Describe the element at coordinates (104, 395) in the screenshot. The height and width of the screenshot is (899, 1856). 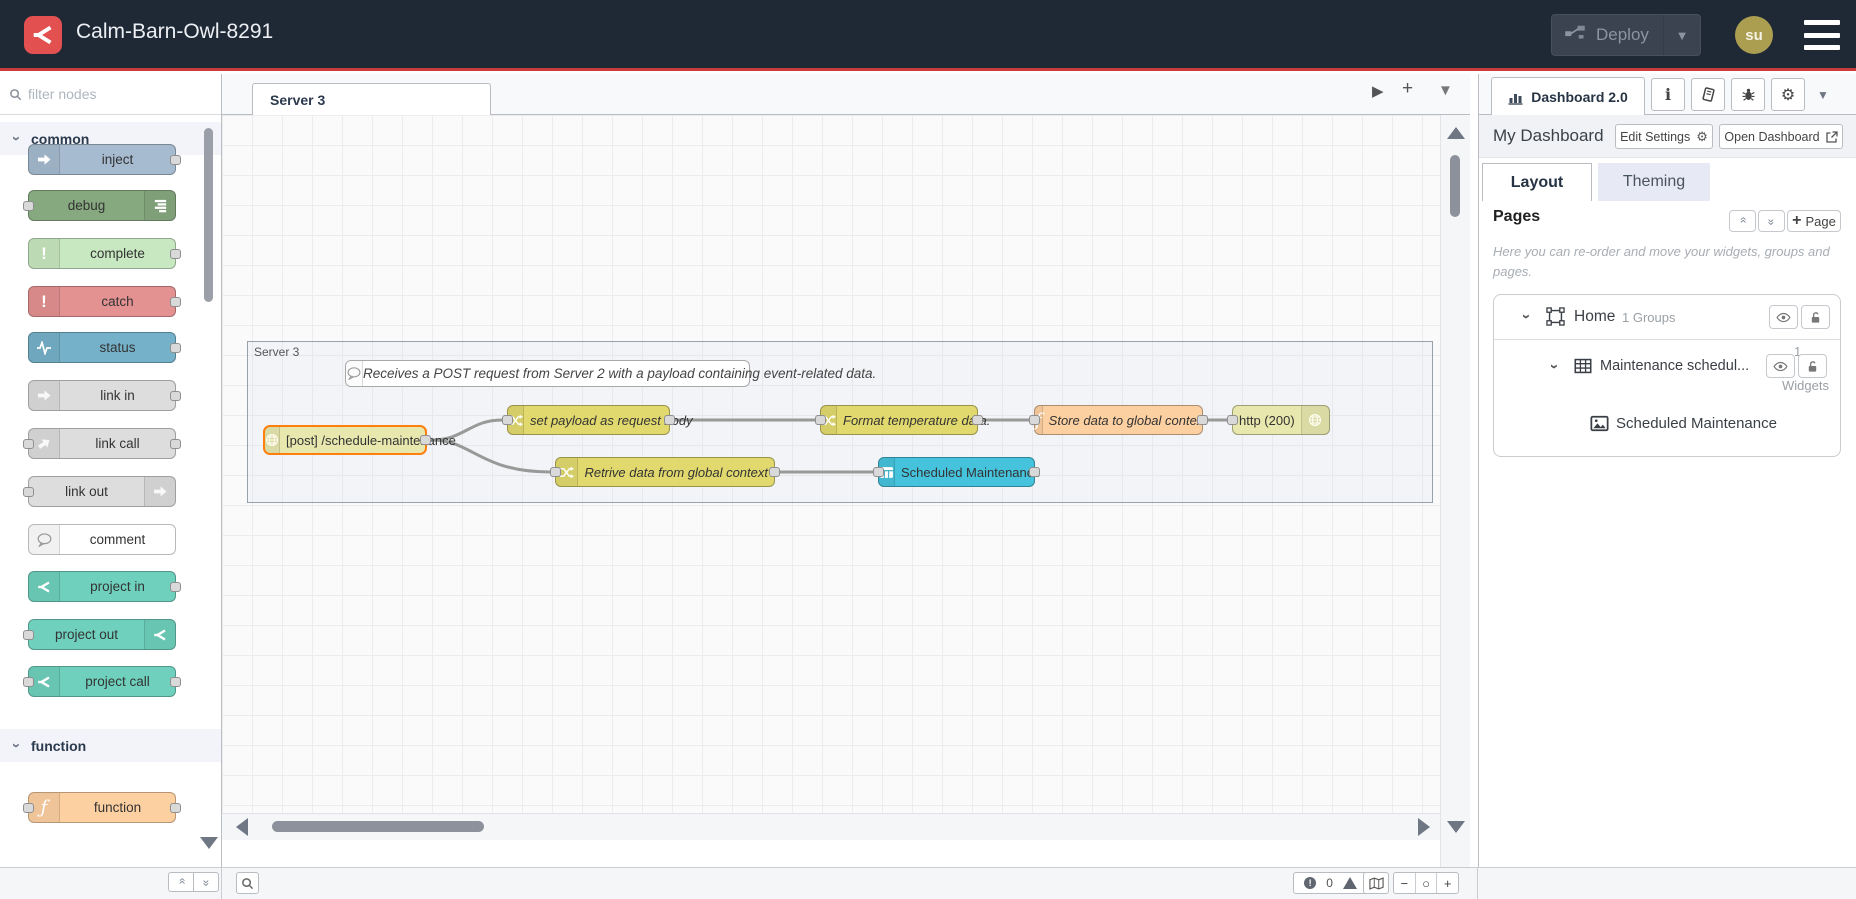
I see `palette-node-link-in: link in` at that location.